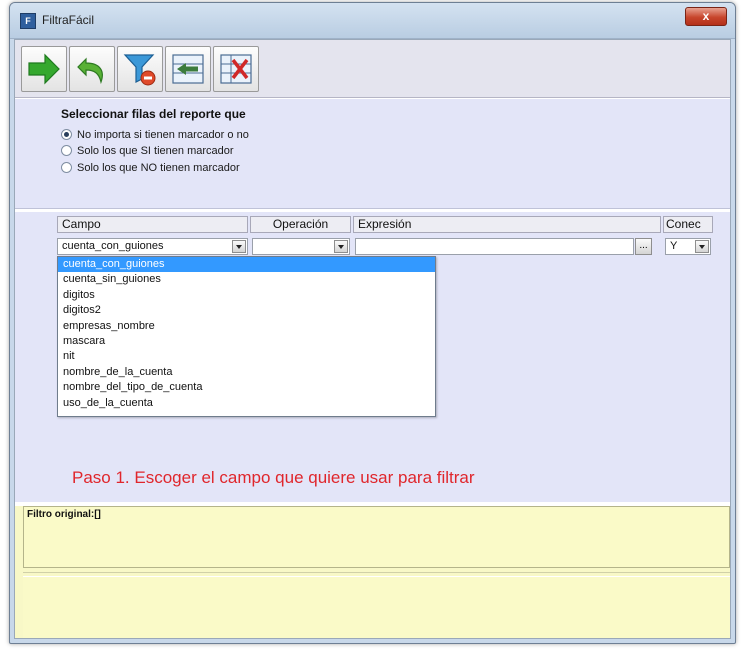 The image size is (748, 649). I want to click on dropdown-option: cuenta_sin_guiones, so click(246, 279).